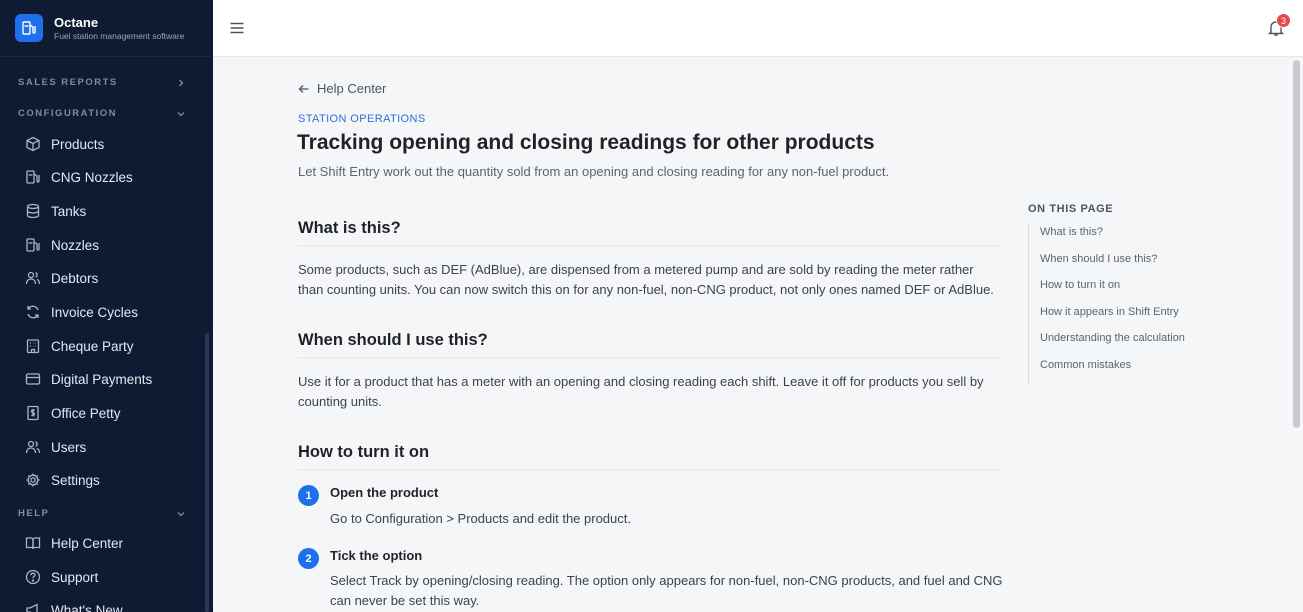 The image size is (1303, 612). I want to click on sidebar-item-label: Digital Payments, so click(102, 379).